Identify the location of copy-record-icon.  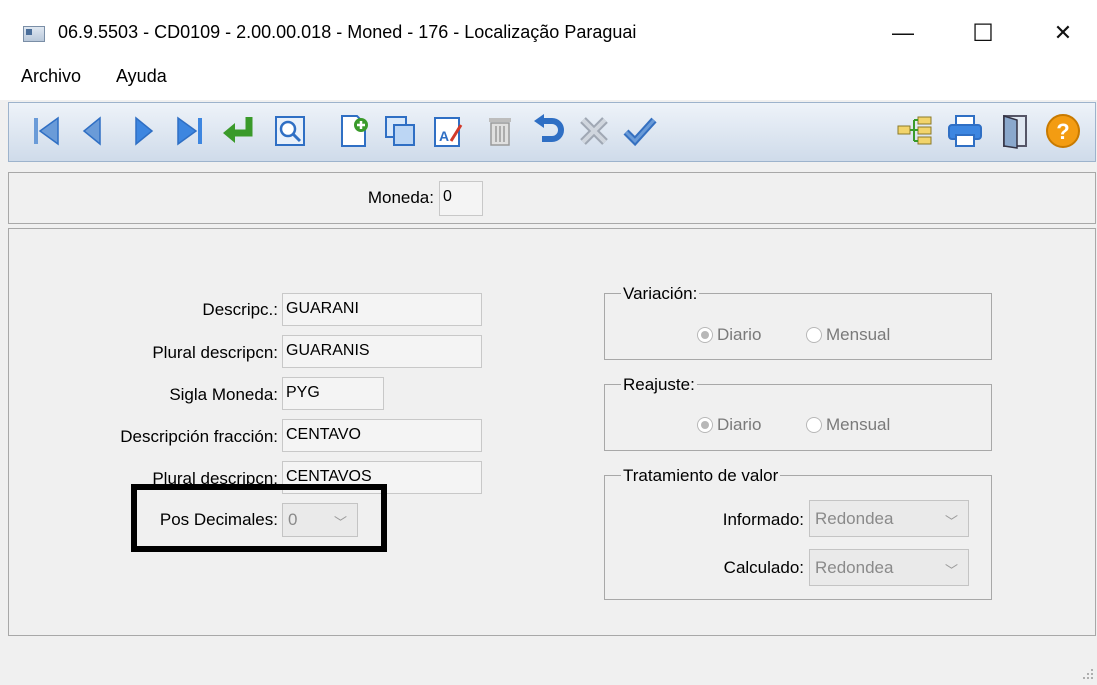
(400, 131).